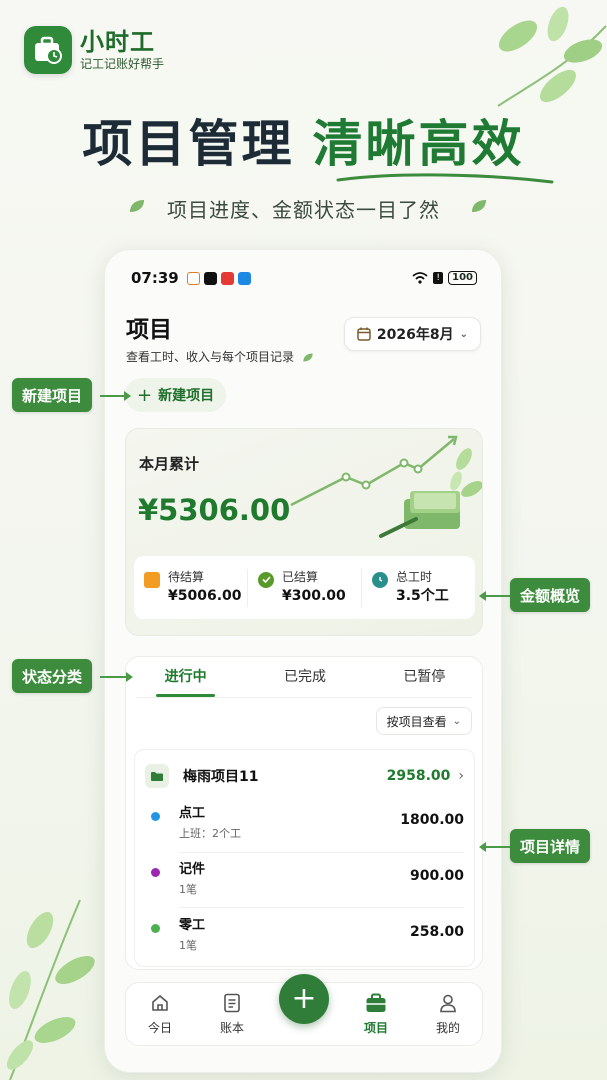 This screenshot has height=1080, width=607. Describe the element at coordinates (550, 846) in the screenshot. I see `callout-project-detail: 项目详情` at that location.